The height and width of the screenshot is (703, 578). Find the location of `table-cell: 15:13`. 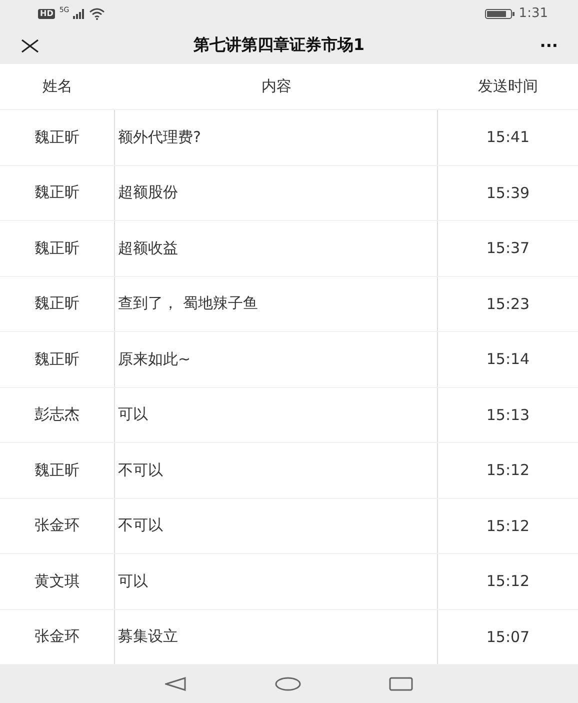

table-cell: 15:13 is located at coordinates (508, 415).